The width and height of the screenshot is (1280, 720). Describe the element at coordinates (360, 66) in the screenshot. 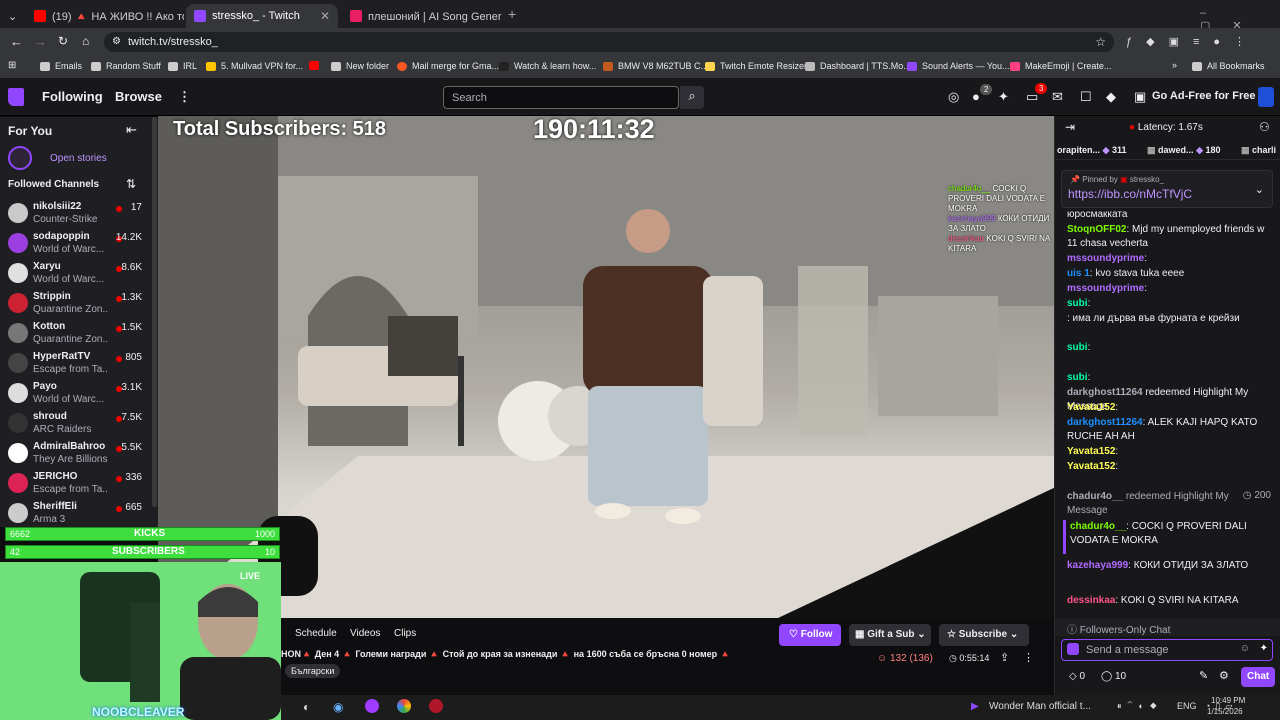

I see `bookmark-item: New folder` at that location.